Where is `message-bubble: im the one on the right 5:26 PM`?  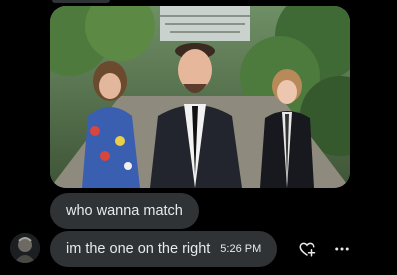
message-bubble: im the one on the right 5:26 PM is located at coordinates (164, 249).